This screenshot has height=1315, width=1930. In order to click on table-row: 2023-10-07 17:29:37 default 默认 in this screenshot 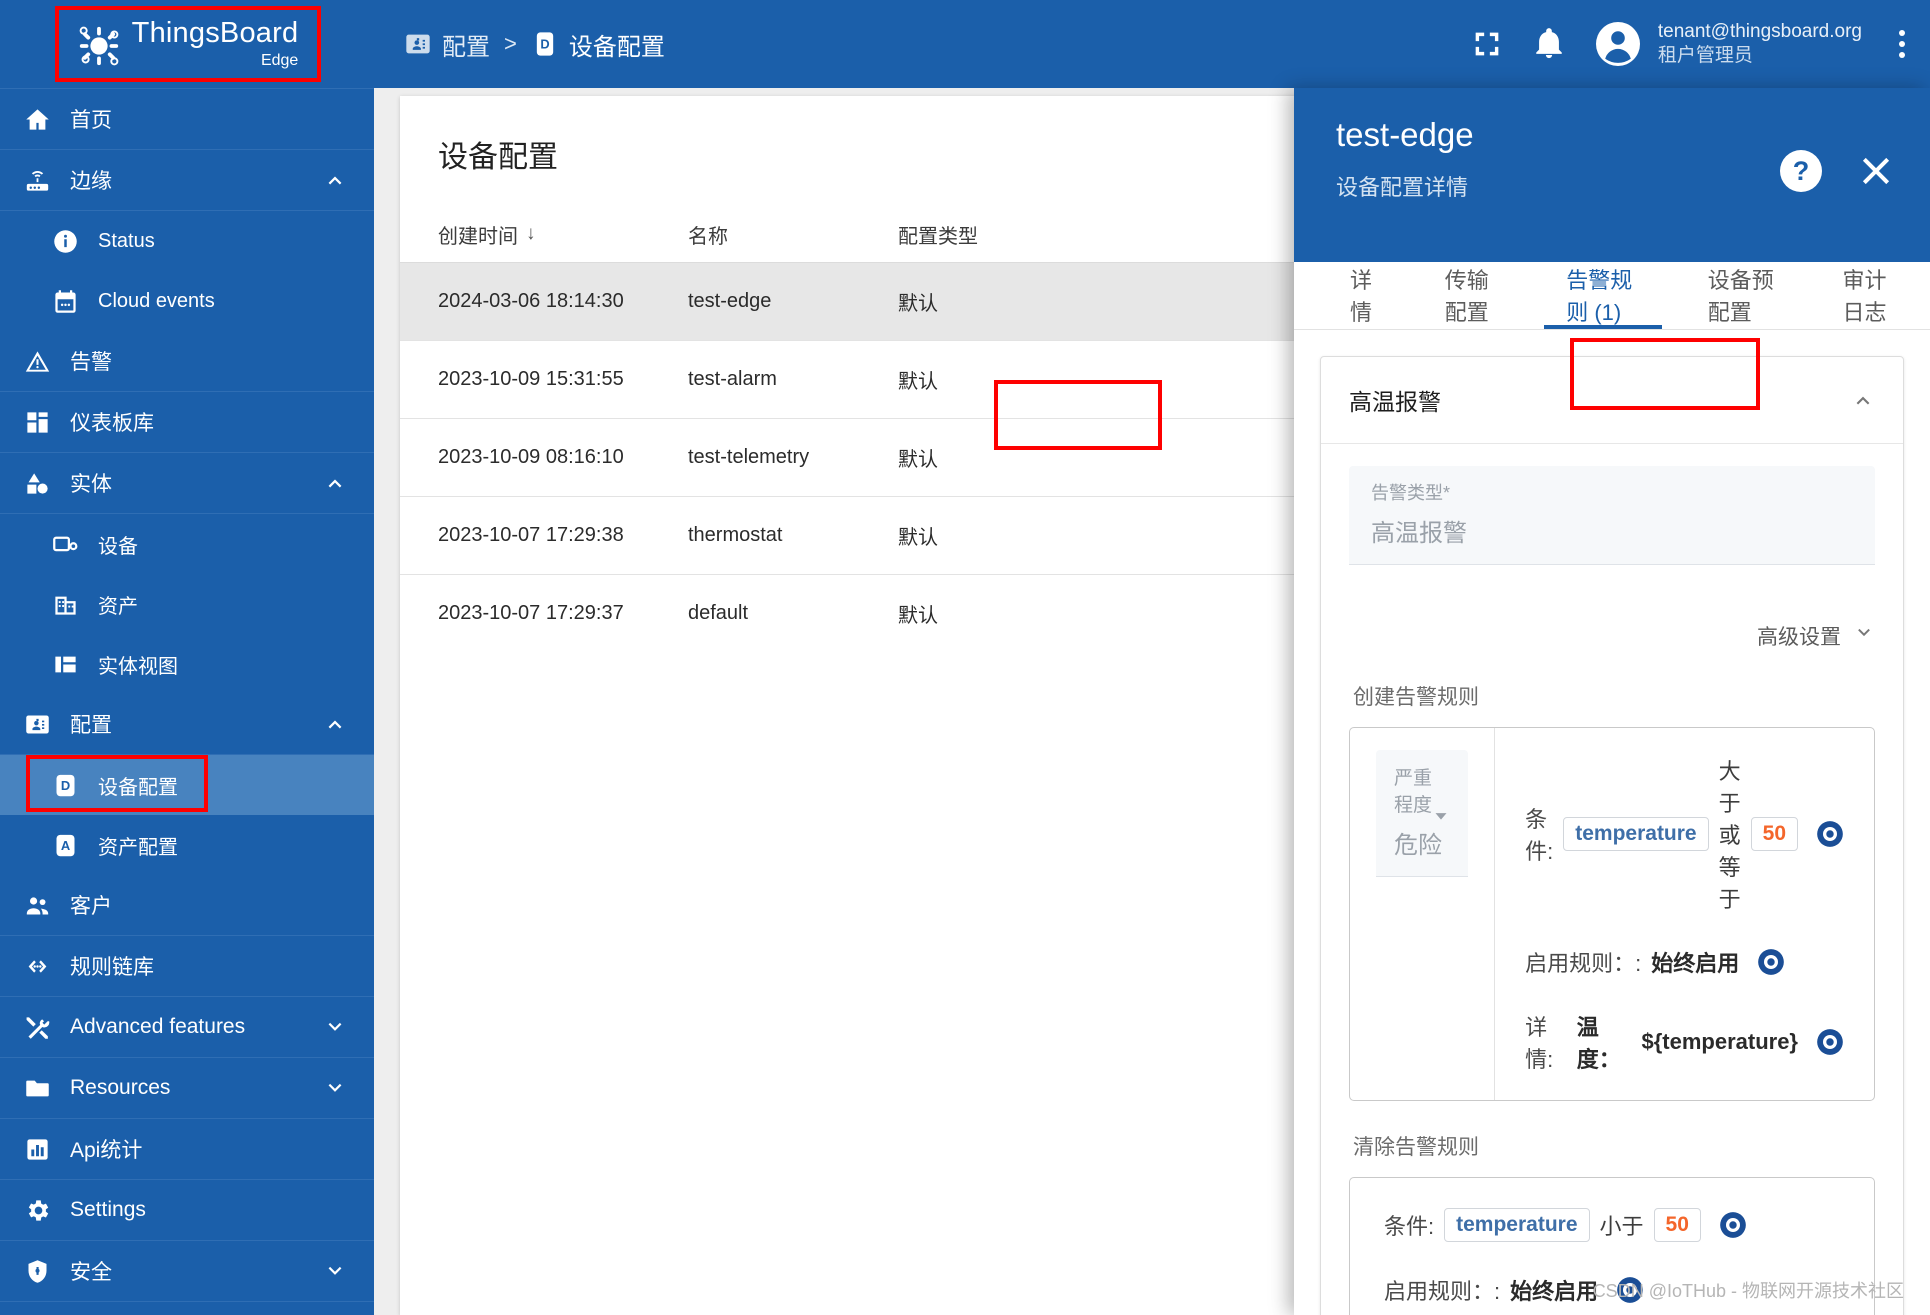, I will do `click(875, 613)`.